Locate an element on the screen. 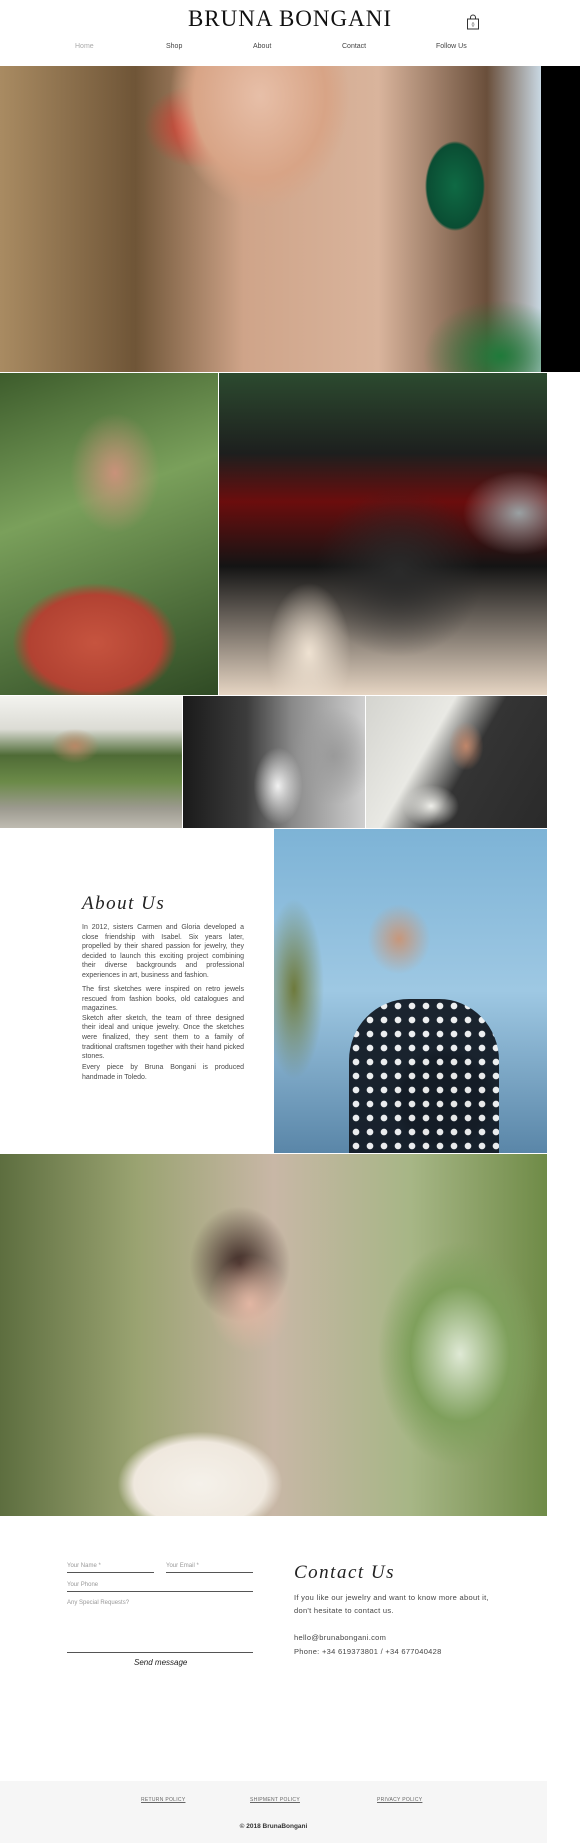  about-image-polka-dot is located at coordinates (410, 991).